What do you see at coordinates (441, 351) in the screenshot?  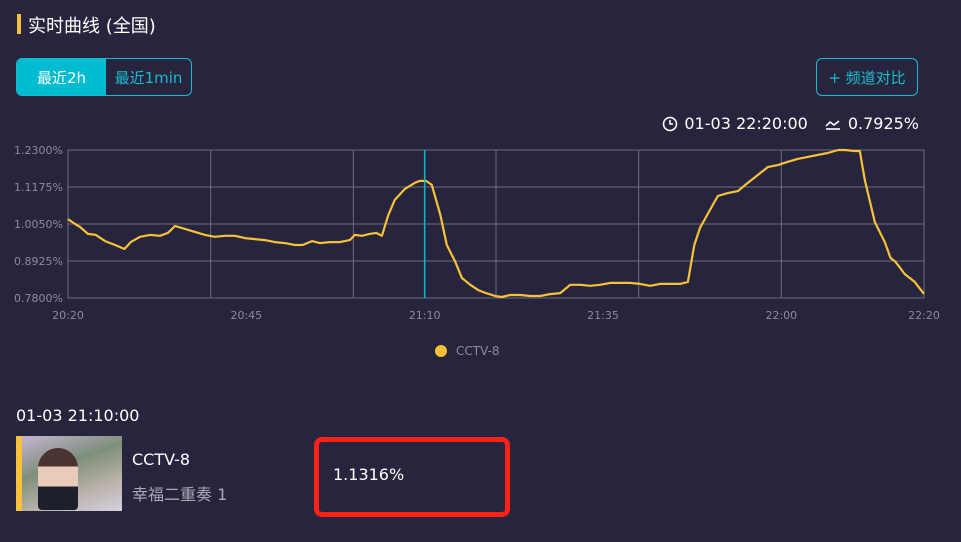 I see `legend-marker` at bounding box center [441, 351].